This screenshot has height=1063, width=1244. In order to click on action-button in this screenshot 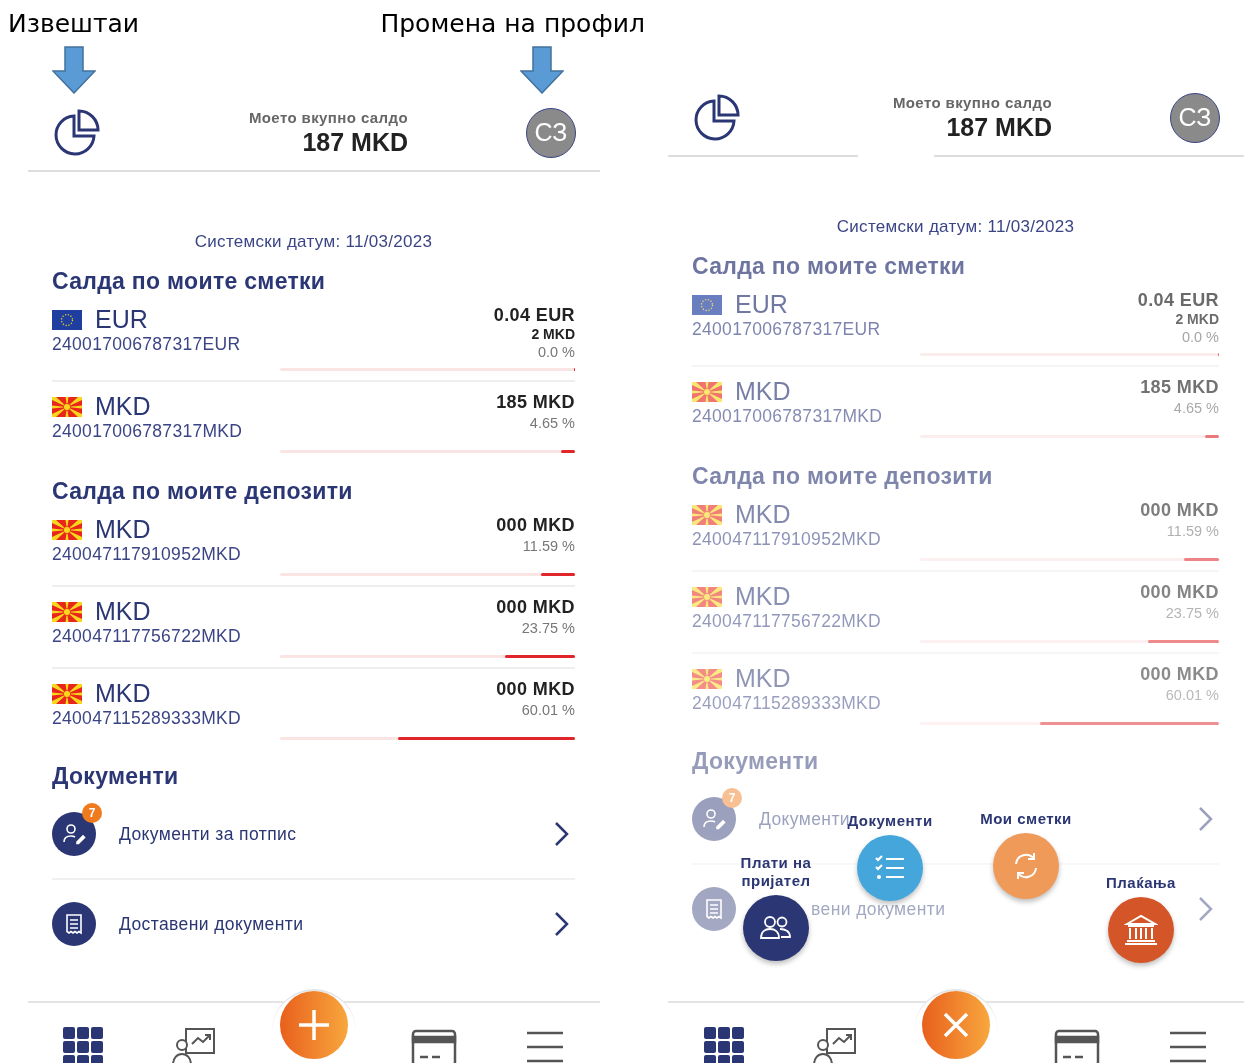, I will do `click(776, 928)`.